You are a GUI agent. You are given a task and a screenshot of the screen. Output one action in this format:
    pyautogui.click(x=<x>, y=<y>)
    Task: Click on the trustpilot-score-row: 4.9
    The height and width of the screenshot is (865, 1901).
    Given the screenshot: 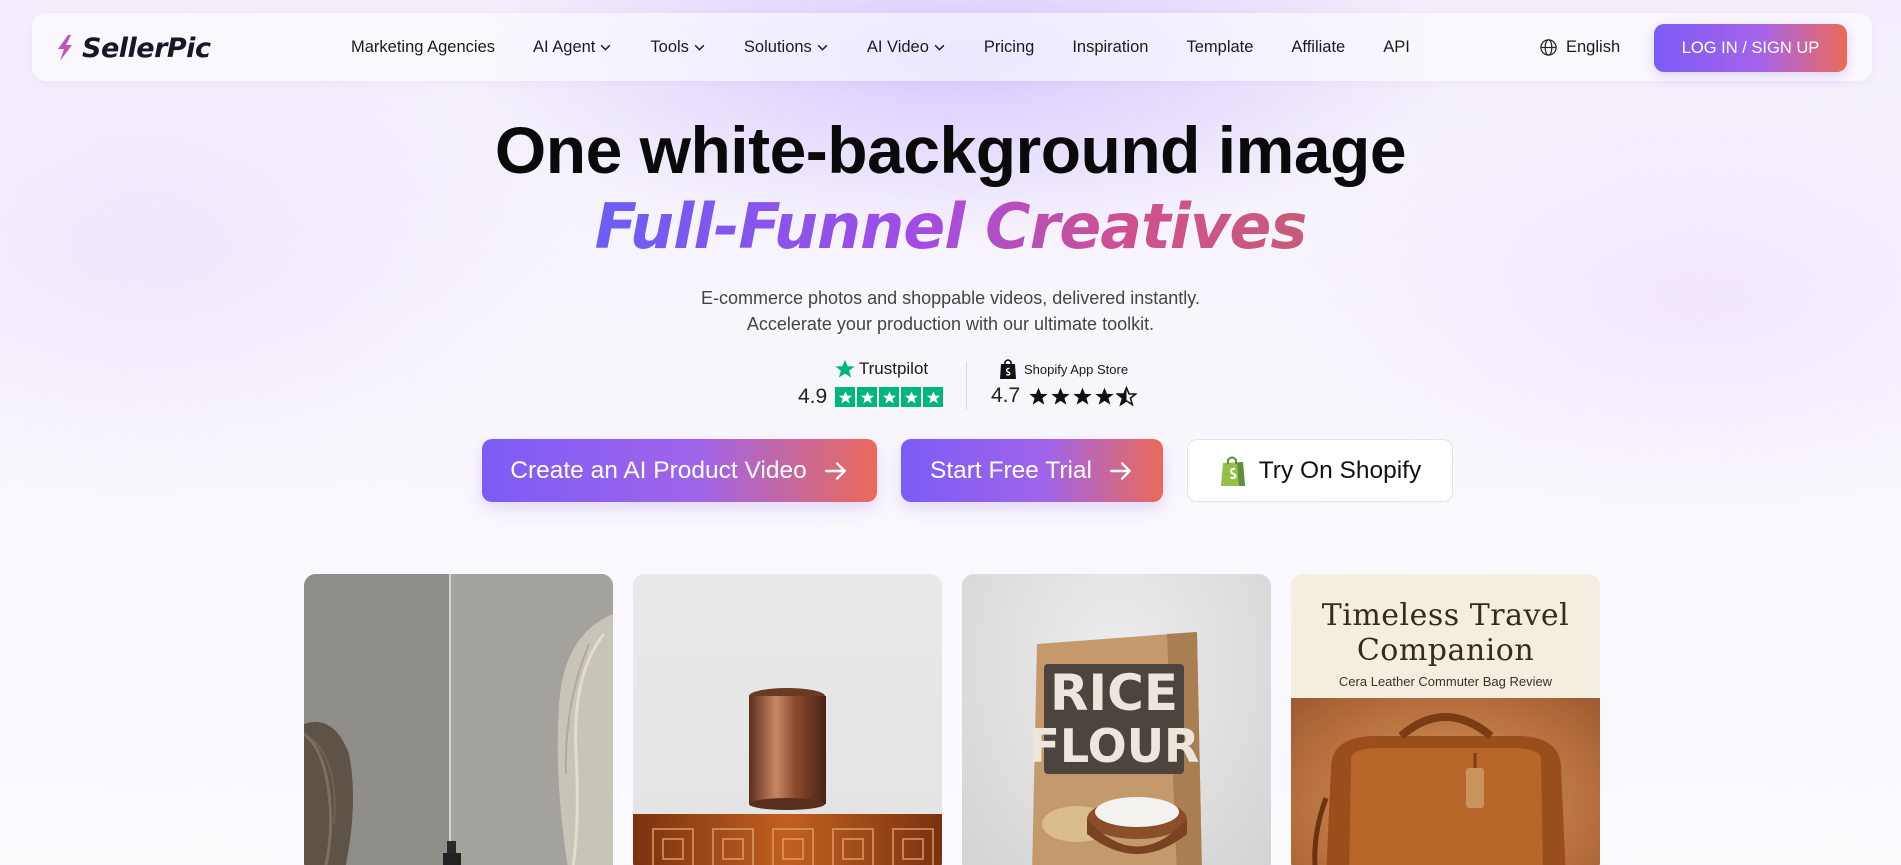 What is the action you would take?
    pyautogui.click(x=871, y=397)
    